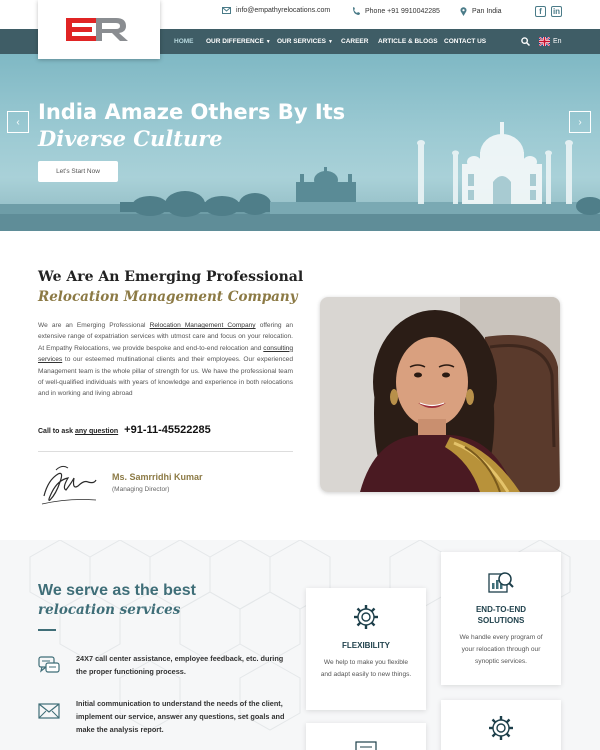 Image resolution: width=600 pixels, height=750 pixels. What do you see at coordinates (167, 430) in the screenshot?
I see `call-phone-number: +91-11-45522285` at bounding box center [167, 430].